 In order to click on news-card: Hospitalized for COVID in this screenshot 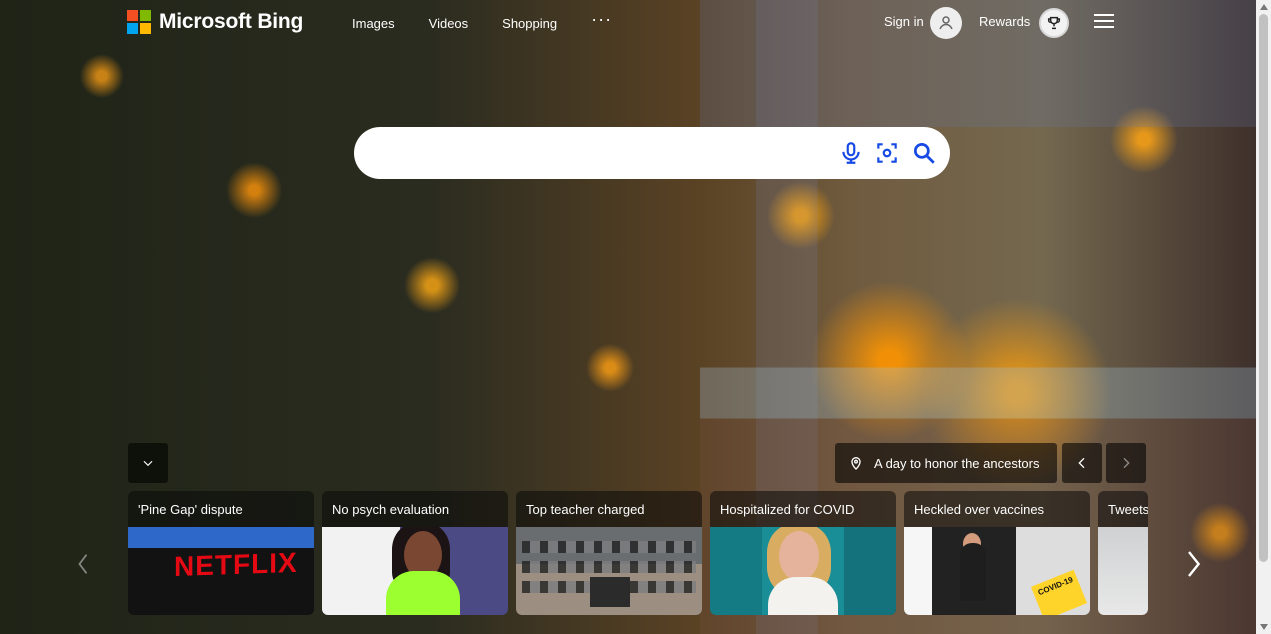, I will do `click(803, 553)`.